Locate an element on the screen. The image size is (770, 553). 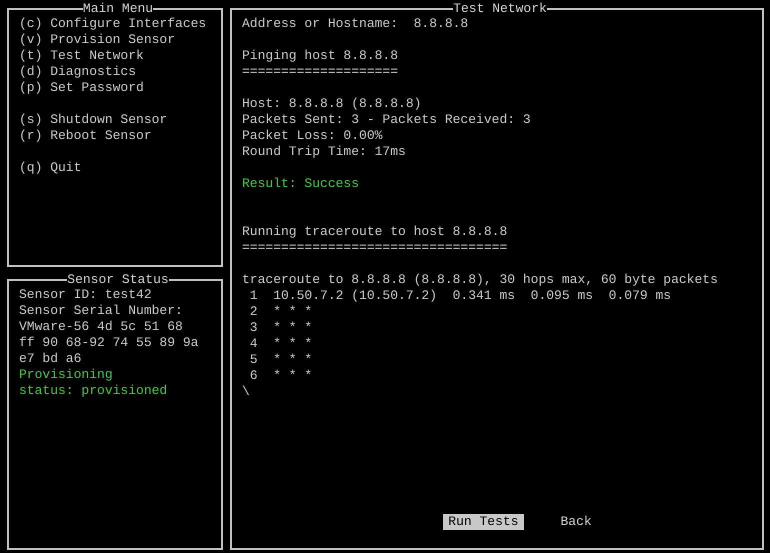
status-line: VMware-56 4d 5c 51 68 is located at coordinates (101, 327).